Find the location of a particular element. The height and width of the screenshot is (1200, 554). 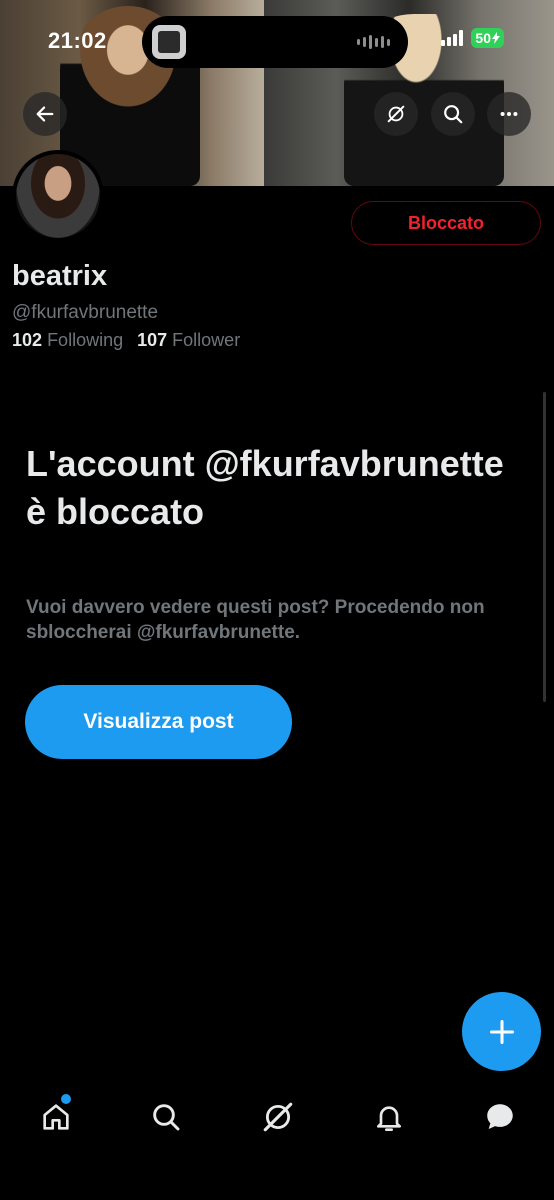

grok-button is located at coordinates (396, 114).